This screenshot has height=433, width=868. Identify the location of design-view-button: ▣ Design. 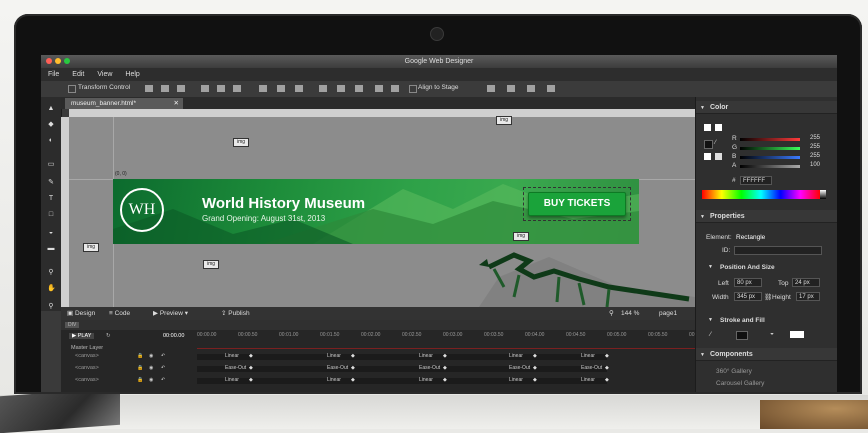
(81, 313).